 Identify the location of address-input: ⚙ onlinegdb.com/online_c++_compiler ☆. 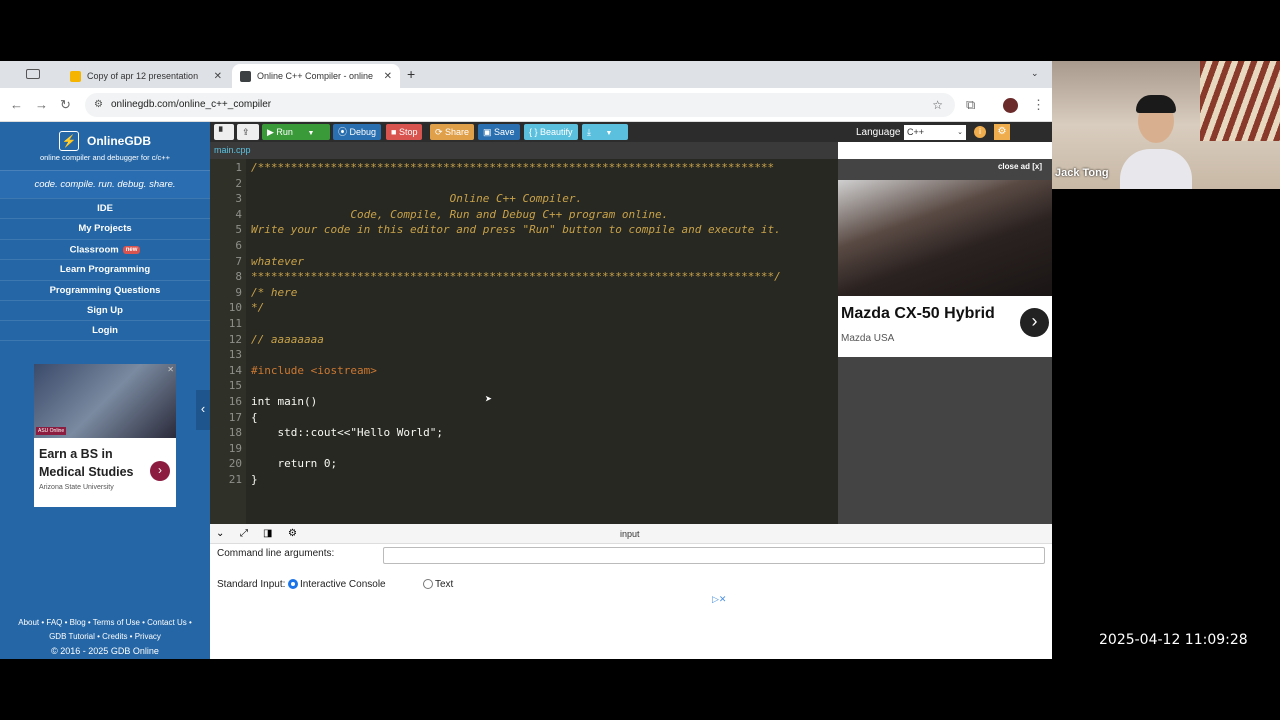
(520, 105).